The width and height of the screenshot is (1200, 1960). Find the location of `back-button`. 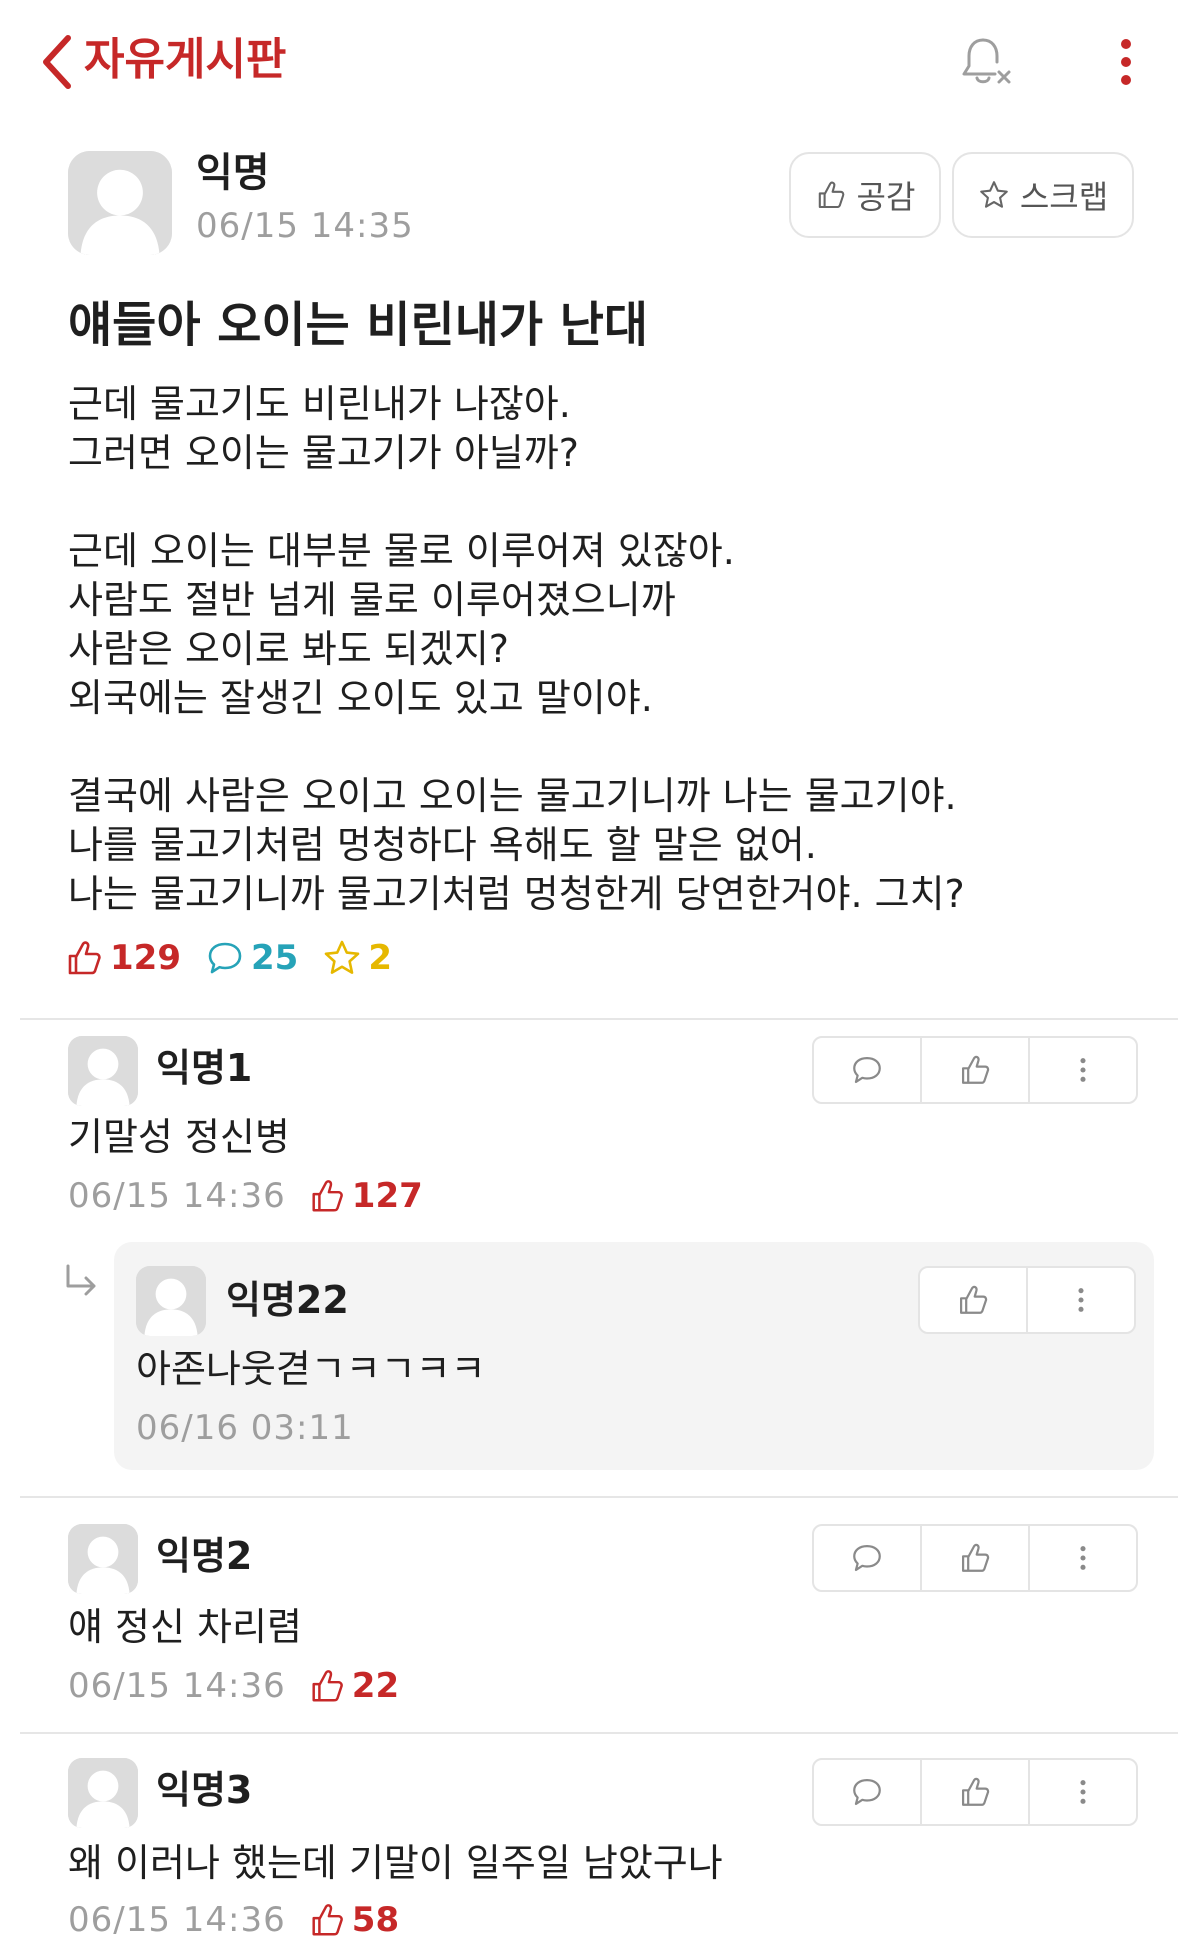

back-button is located at coordinates (59, 62).